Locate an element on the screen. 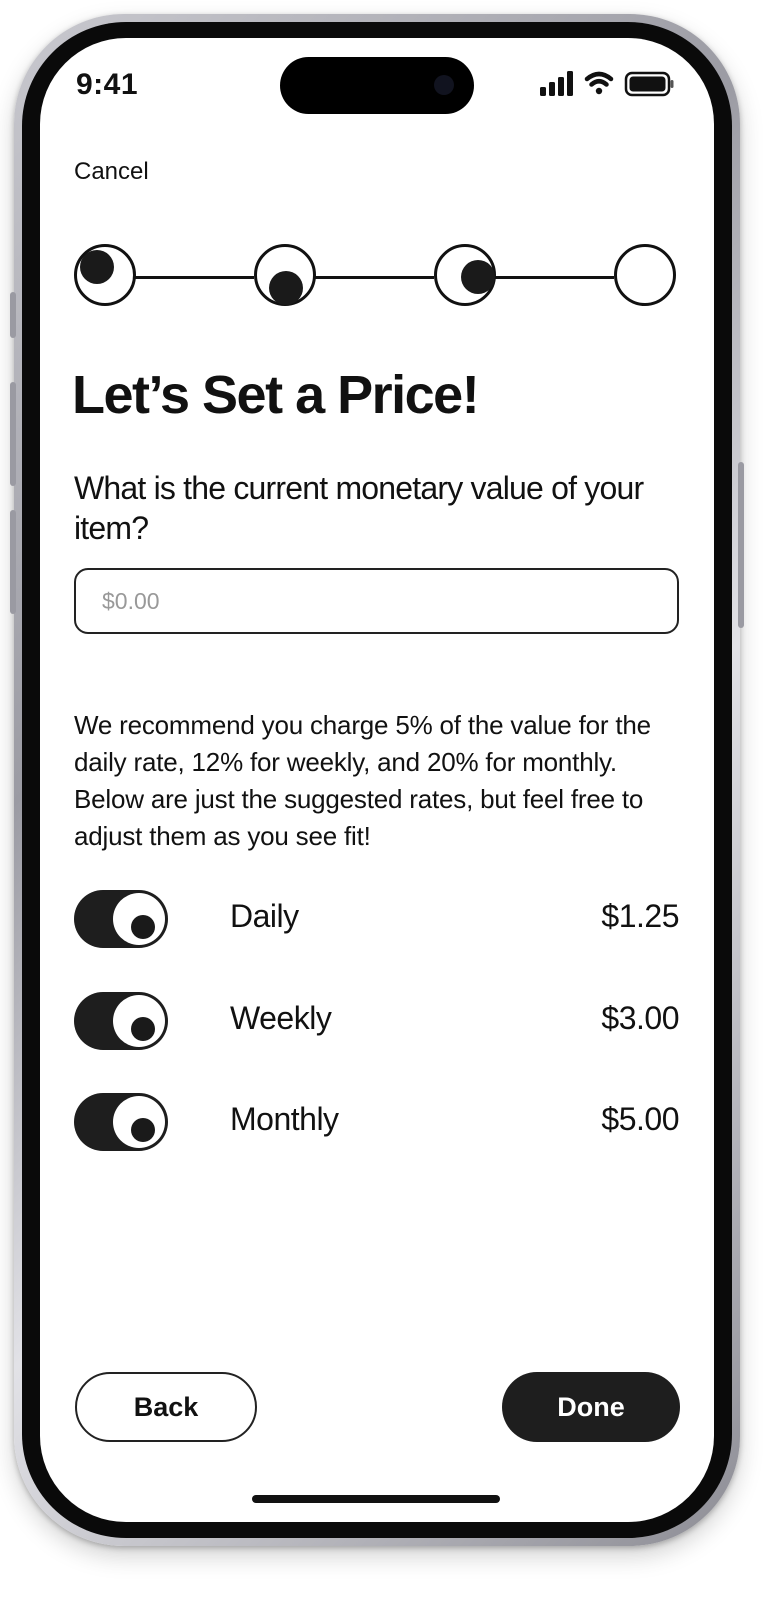 The image size is (784, 1603). monthly-toggle is located at coordinates (121, 1122).